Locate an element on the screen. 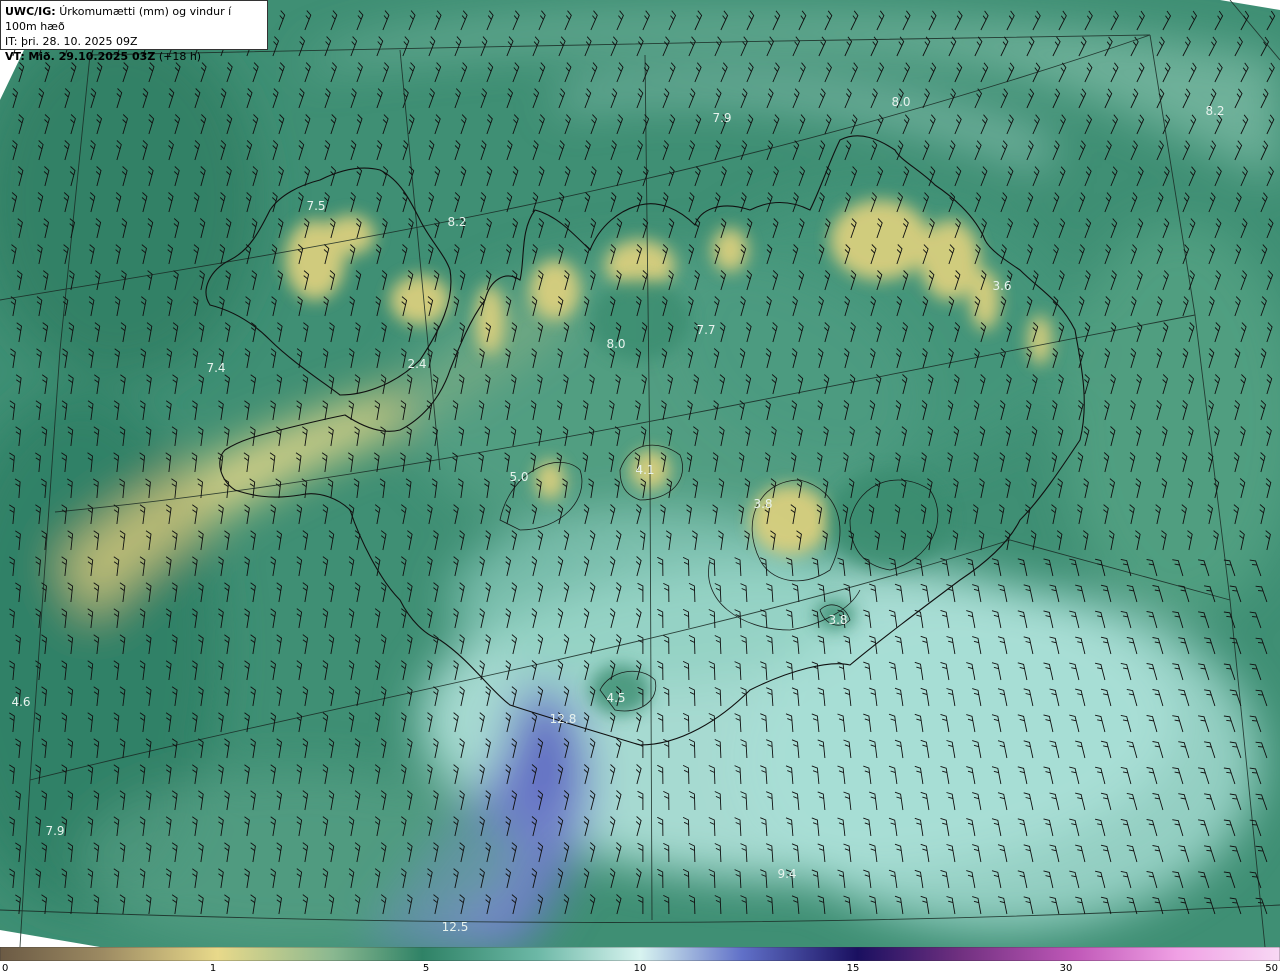  colorbar-tick-label: 0 is located at coordinates (5, 968).